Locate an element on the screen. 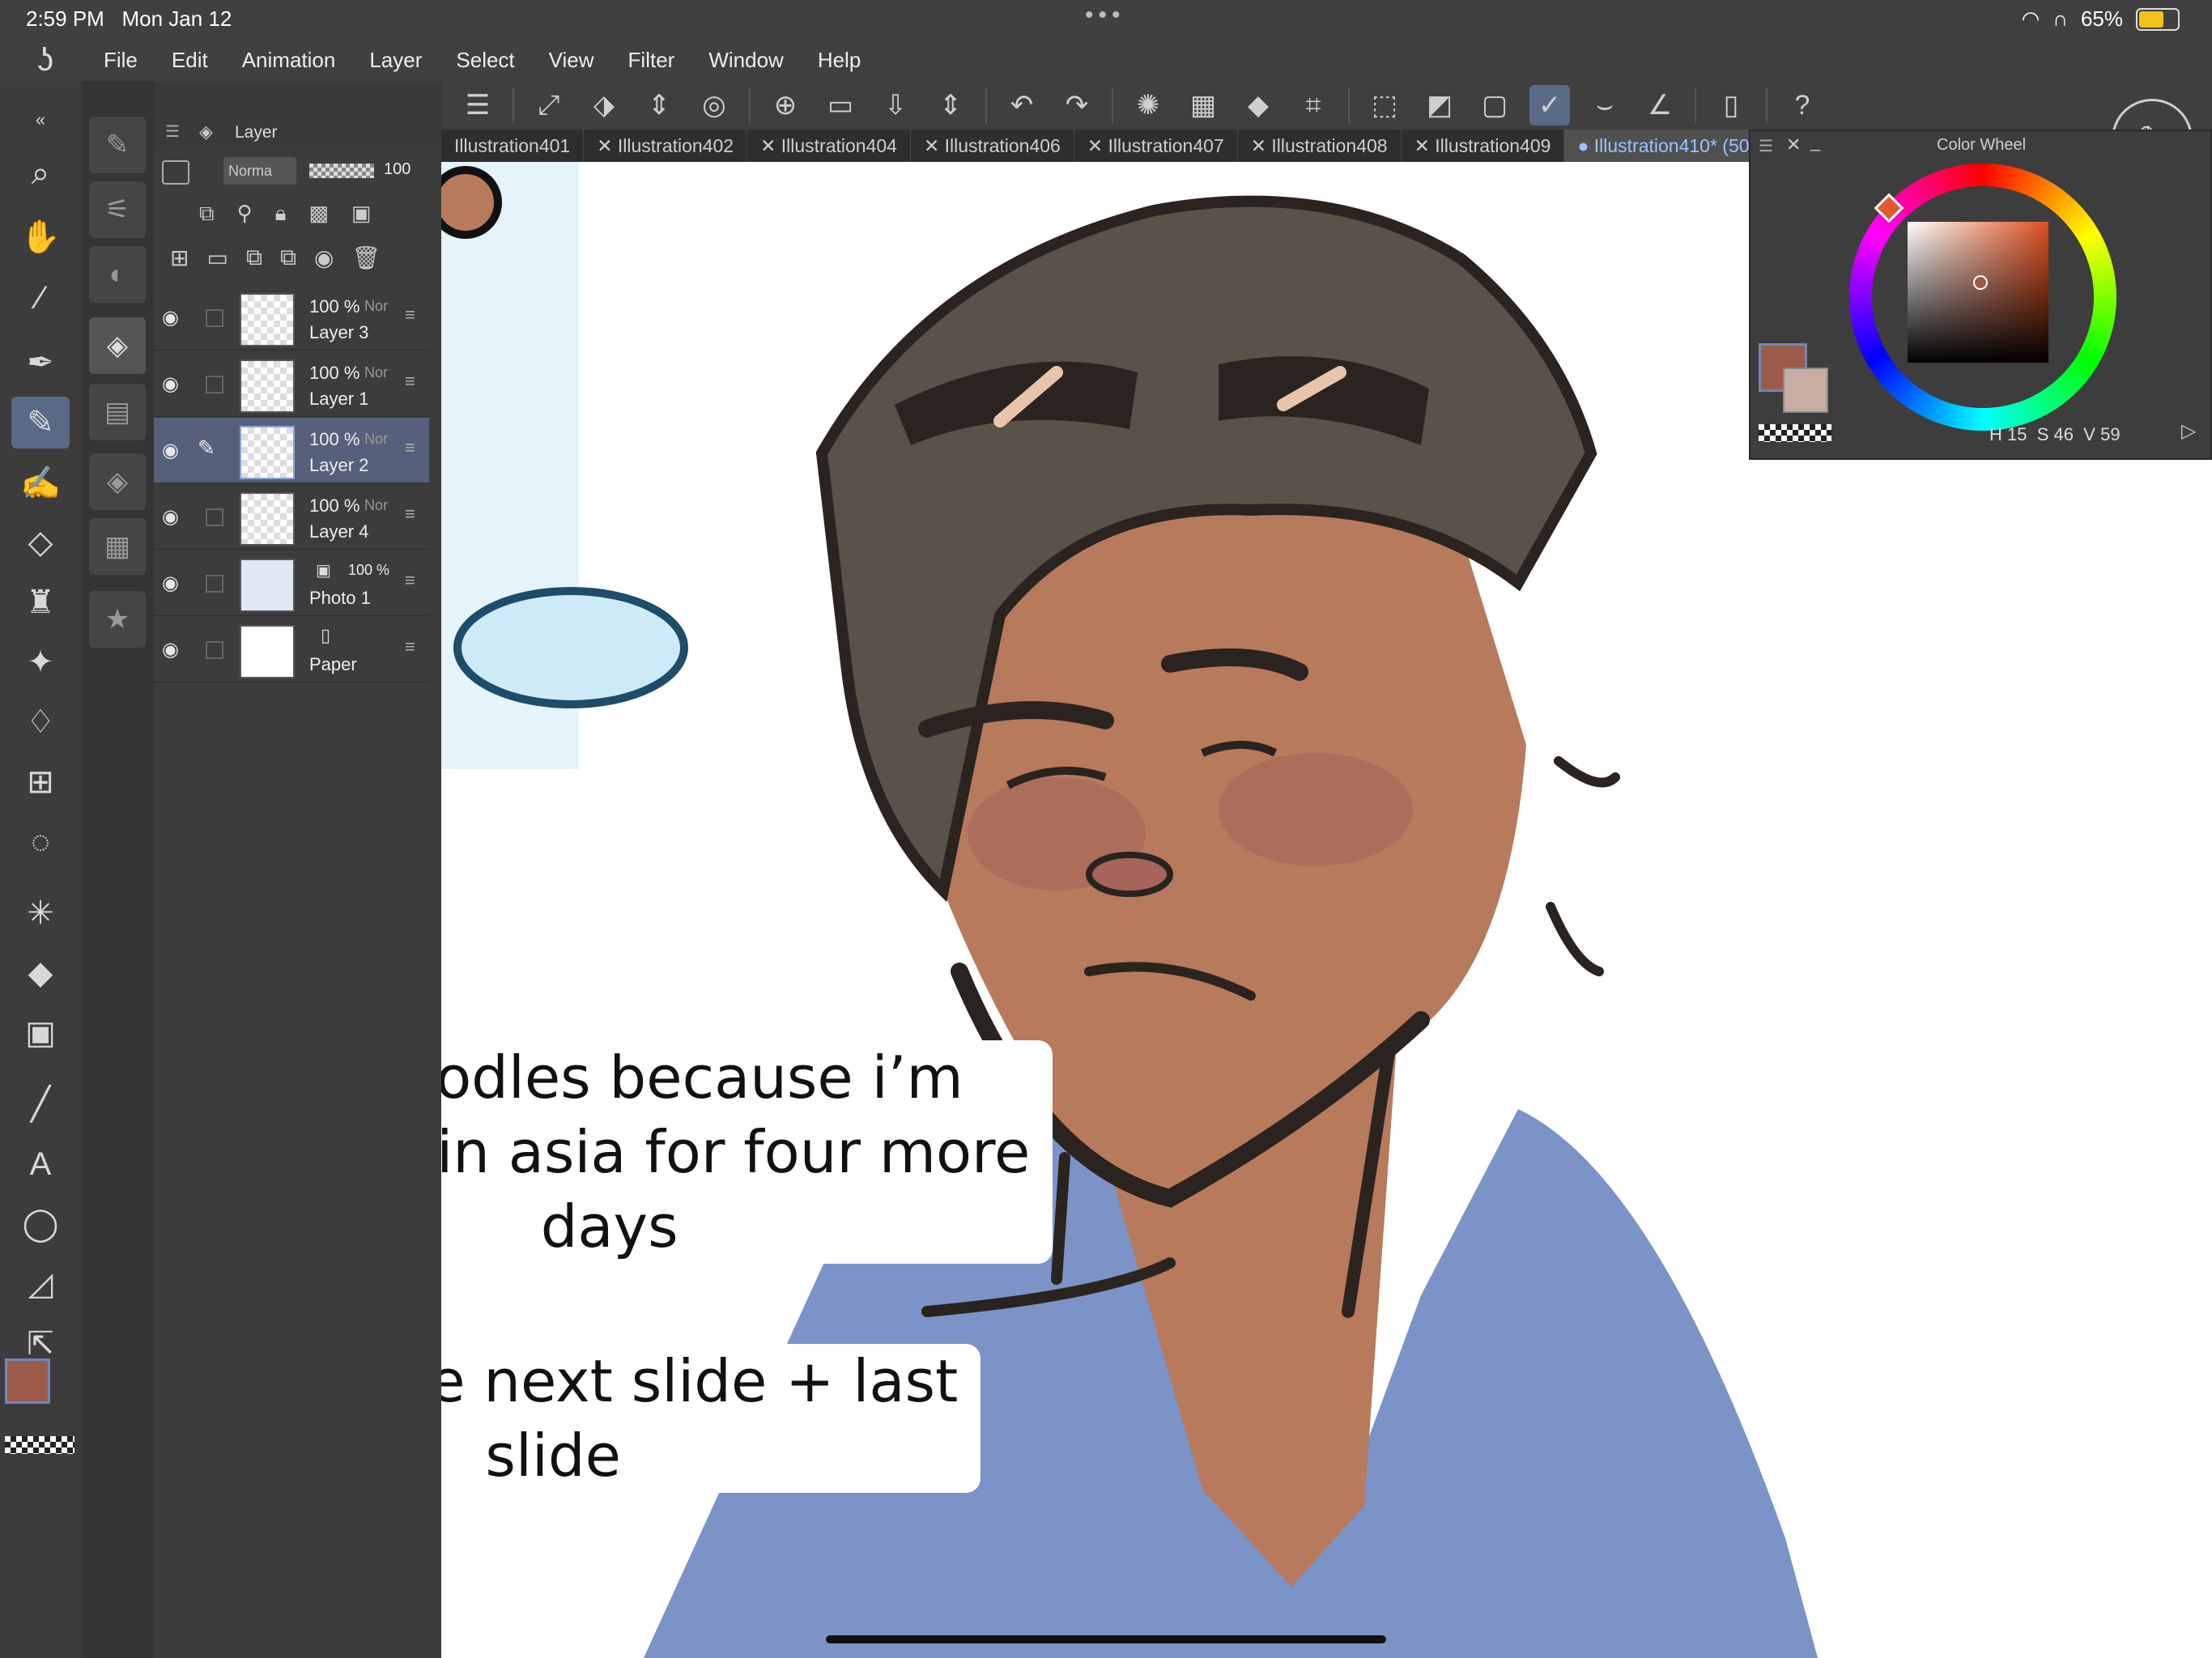 The image size is (2212, 1658). blend-tool-icon: ♢ is located at coordinates (41, 722).